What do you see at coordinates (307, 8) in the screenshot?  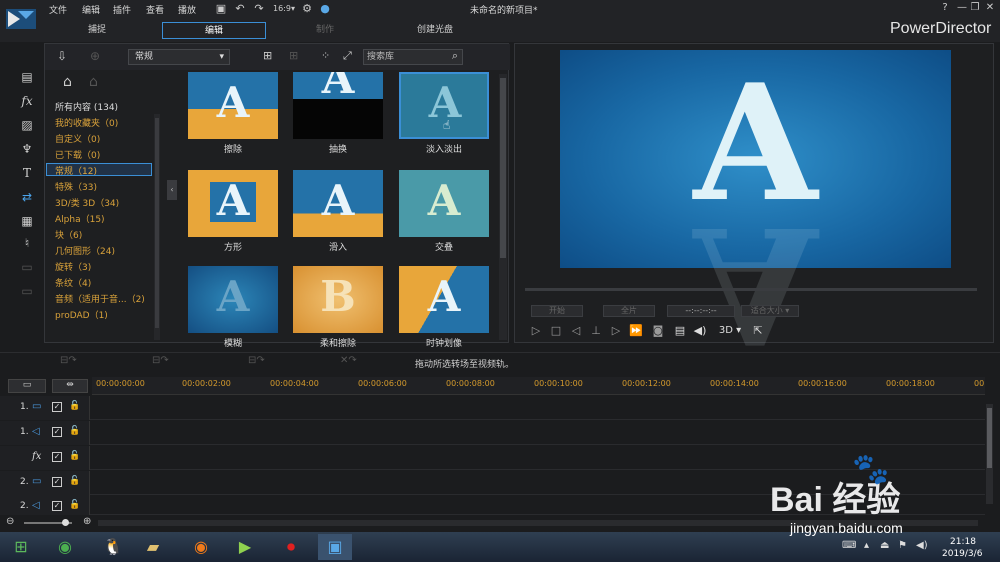 I see `settings-icon: ⚙` at bounding box center [307, 8].